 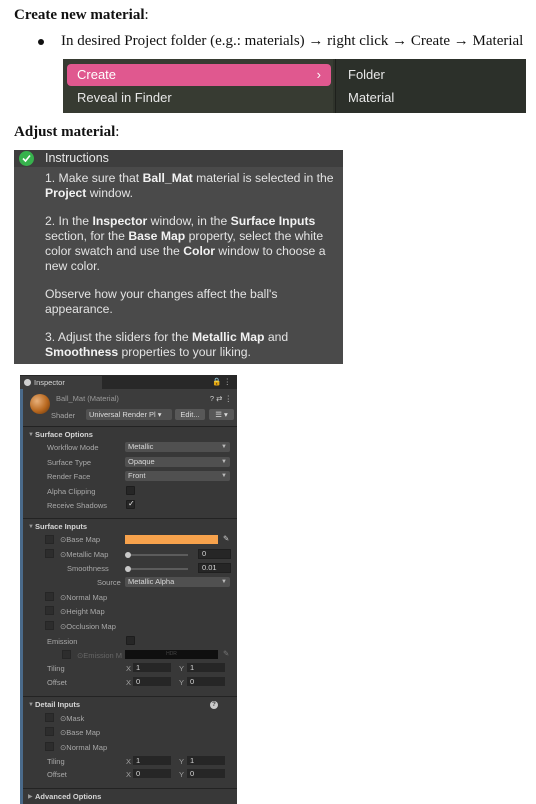 I want to click on offset-y-field: 0, so click(x=206, y=681).